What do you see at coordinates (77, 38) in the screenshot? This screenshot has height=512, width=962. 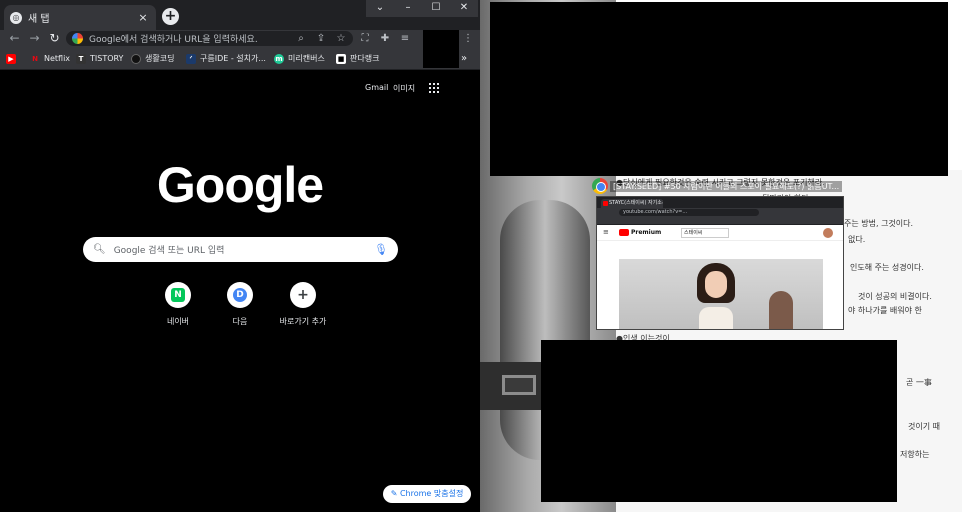 I see `google-g-icon` at bounding box center [77, 38].